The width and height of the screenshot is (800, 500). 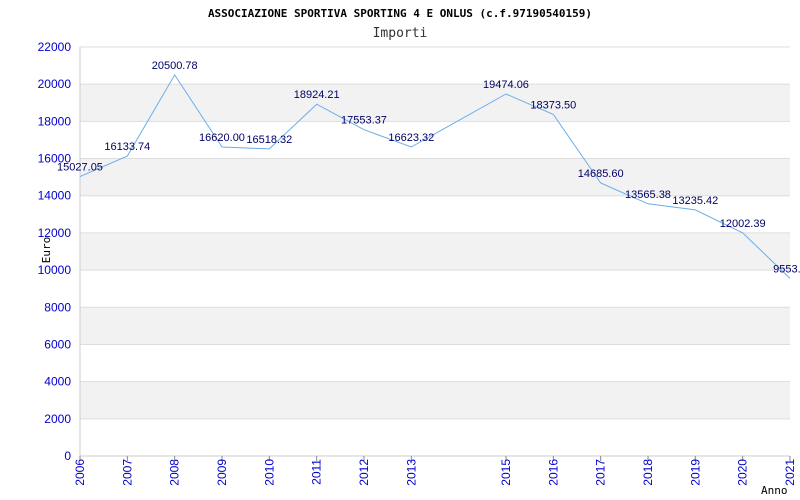 What do you see at coordinates (411, 472) in the screenshot?
I see `x-tick-label: 2013` at bounding box center [411, 472].